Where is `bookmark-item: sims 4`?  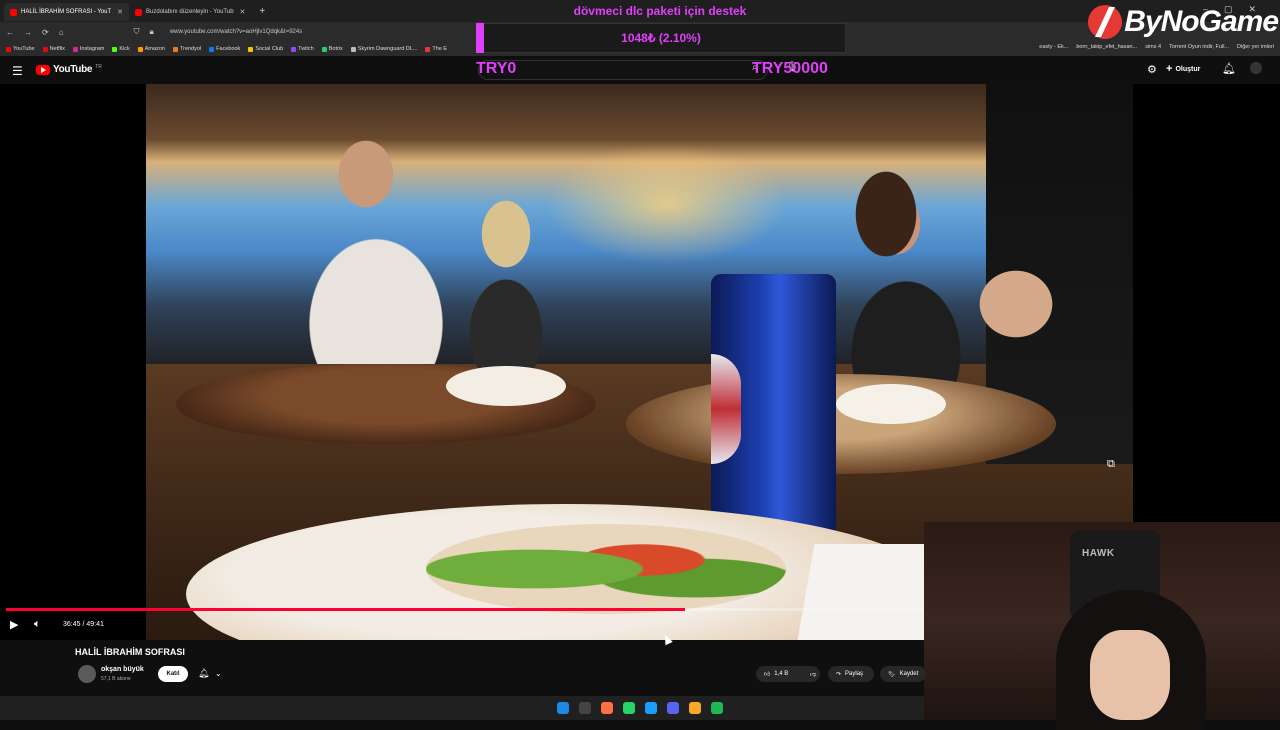 bookmark-item: sims 4 is located at coordinates (1153, 47).